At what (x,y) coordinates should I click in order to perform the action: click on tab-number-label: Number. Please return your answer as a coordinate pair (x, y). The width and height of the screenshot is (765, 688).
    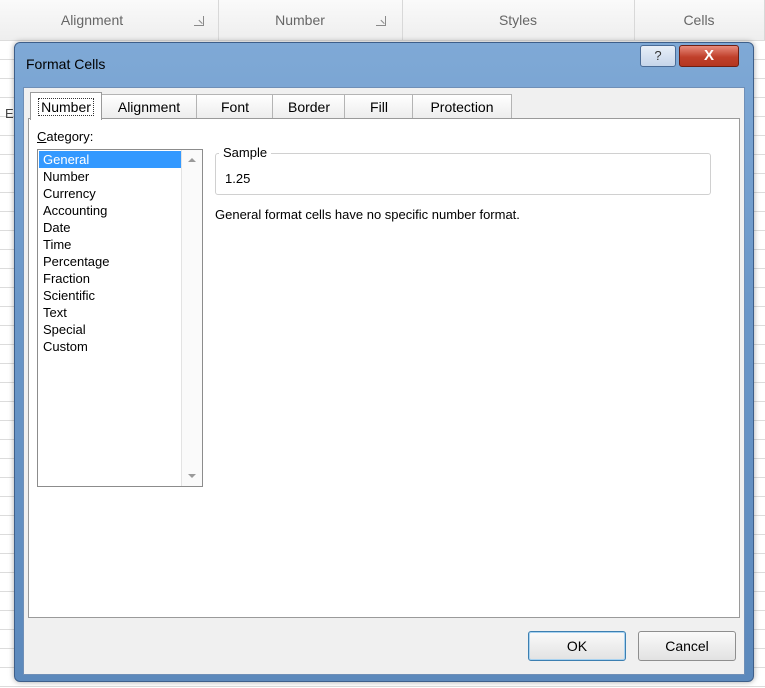
    Looking at the image, I should click on (66, 106).